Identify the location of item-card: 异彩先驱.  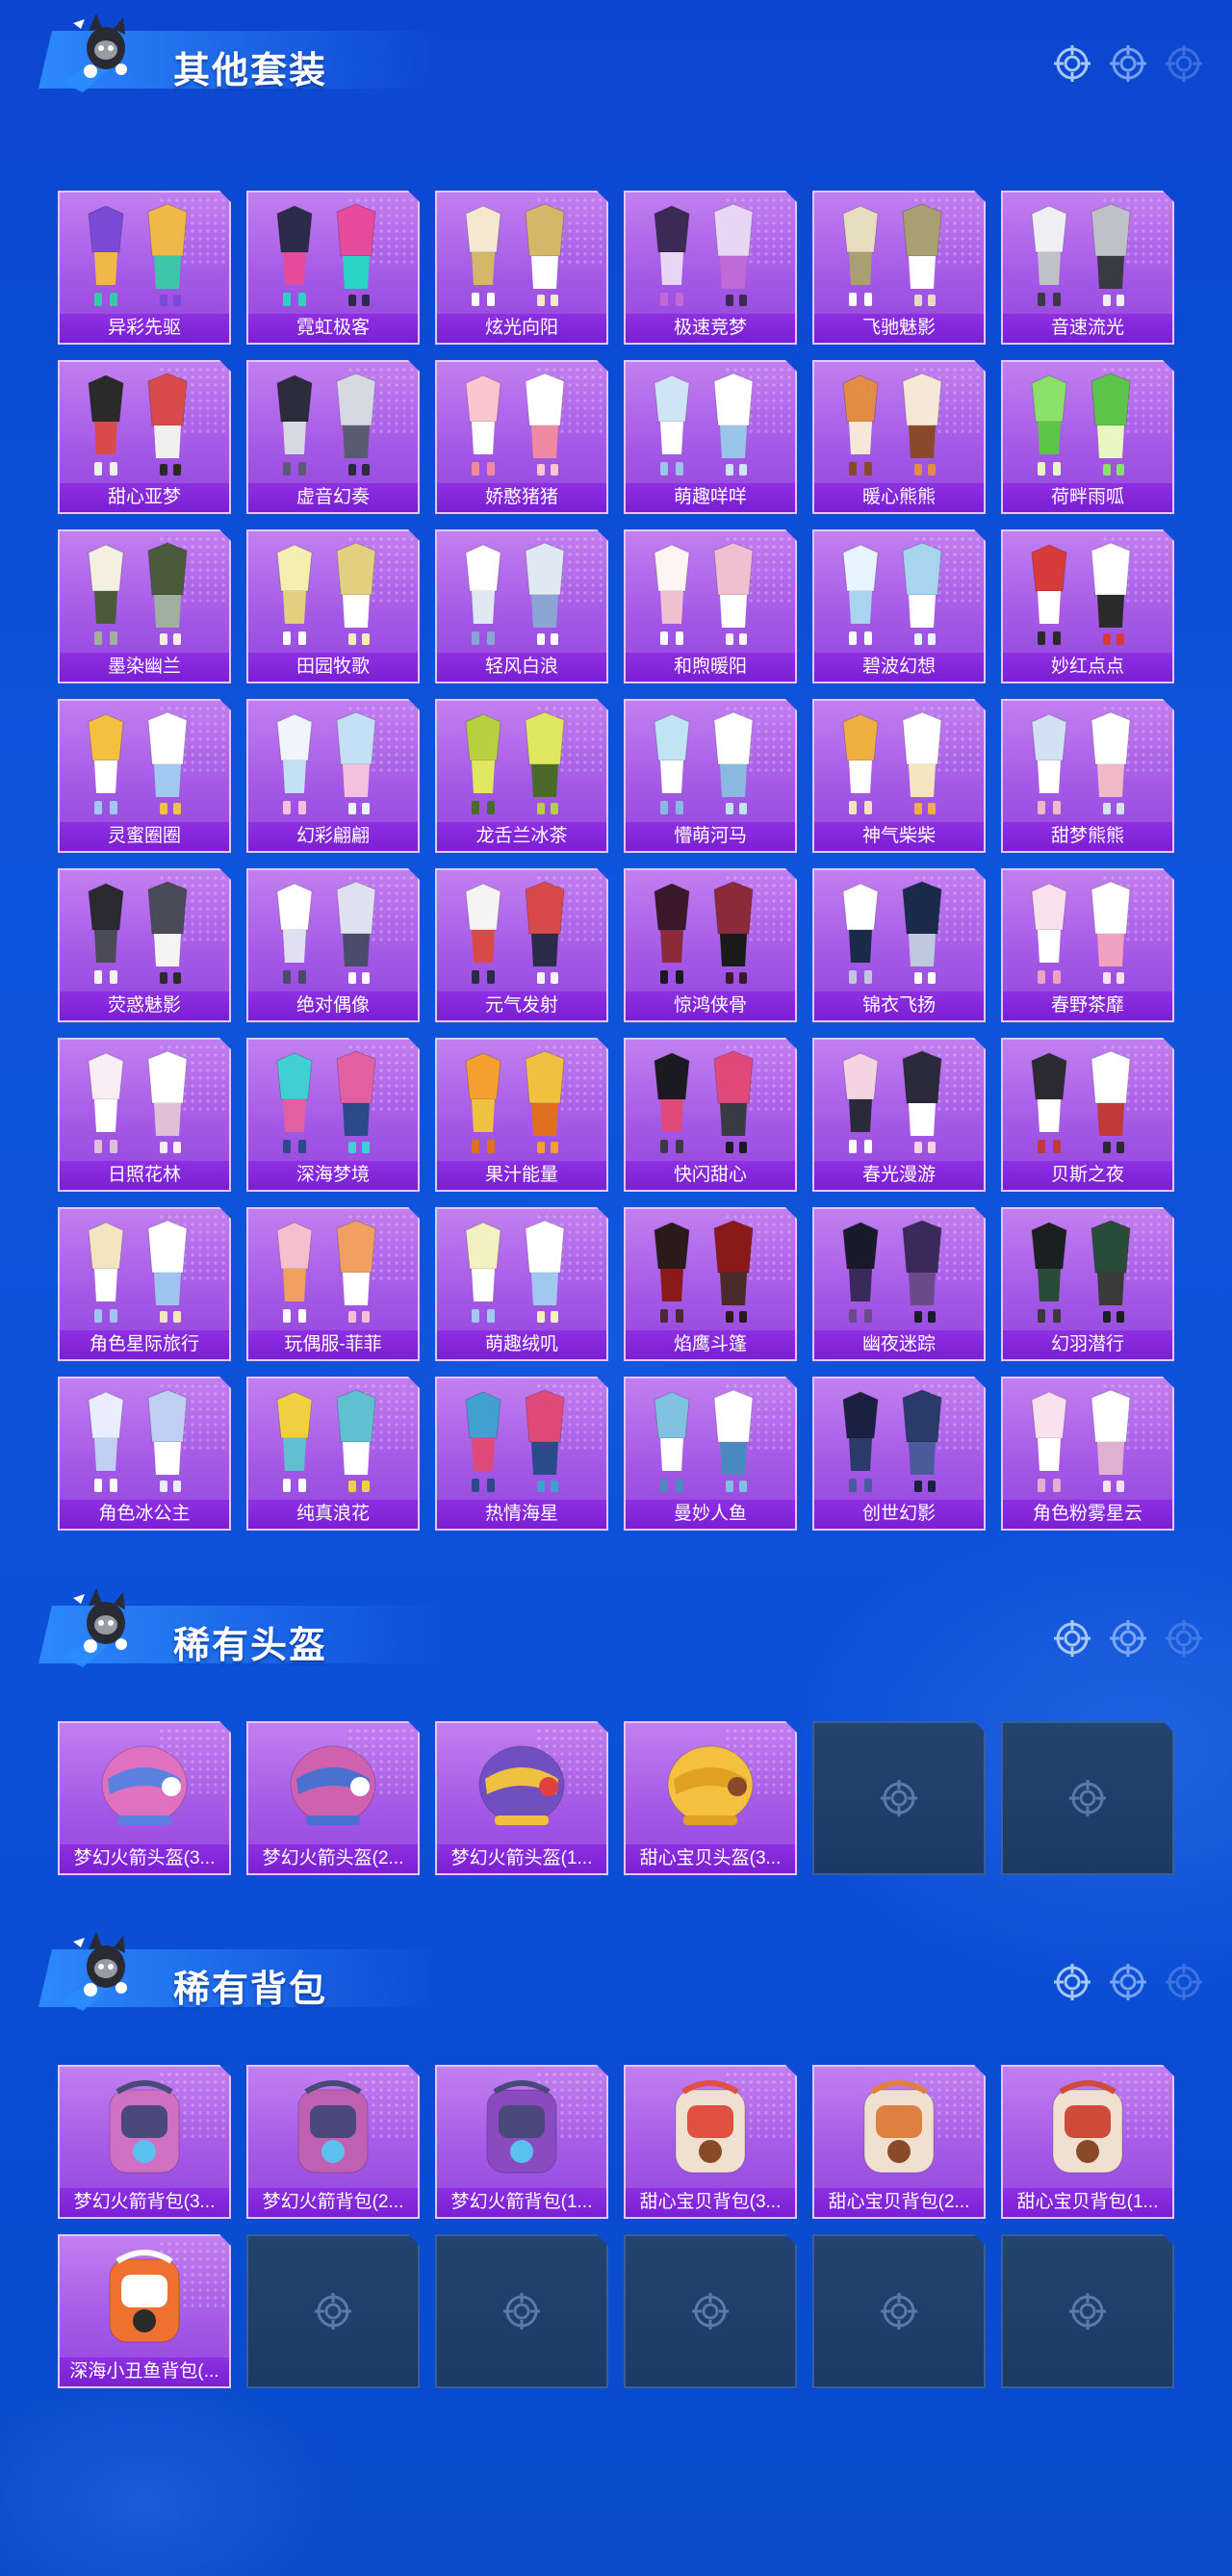
(144, 268).